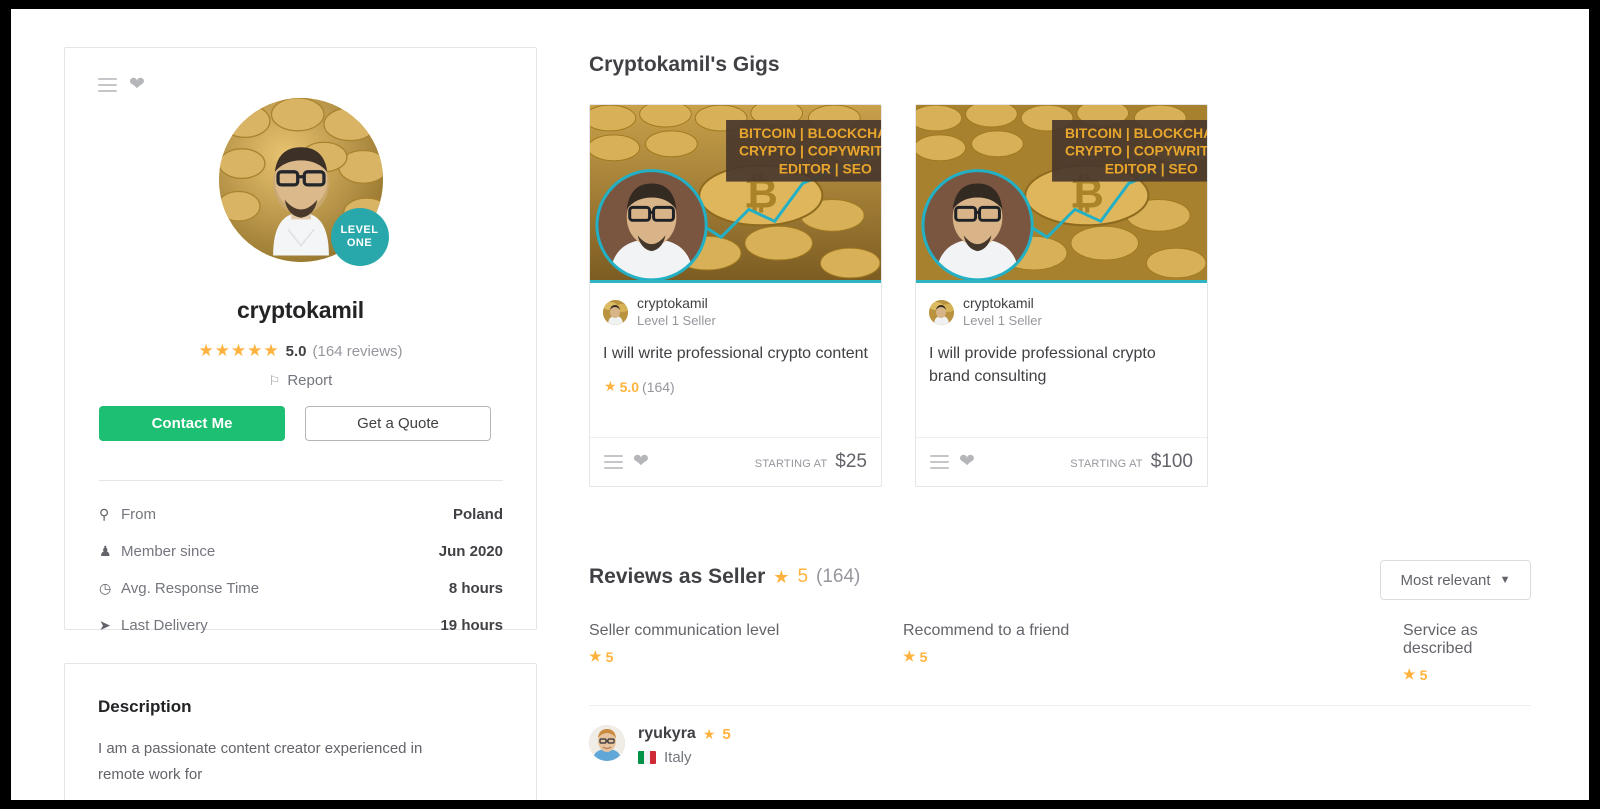 The image size is (1600, 809). What do you see at coordinates (677, 576) in the screenshot?
I see `reviews-title: Reviews as Seller` at bounding box center [677, 576].